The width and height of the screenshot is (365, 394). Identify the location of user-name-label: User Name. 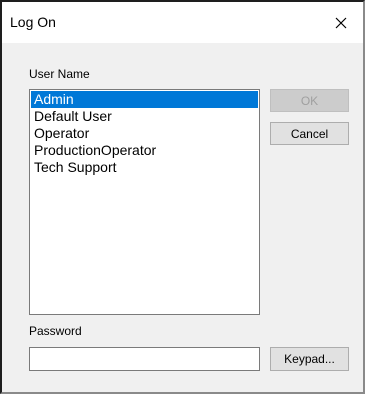
(59, 74).